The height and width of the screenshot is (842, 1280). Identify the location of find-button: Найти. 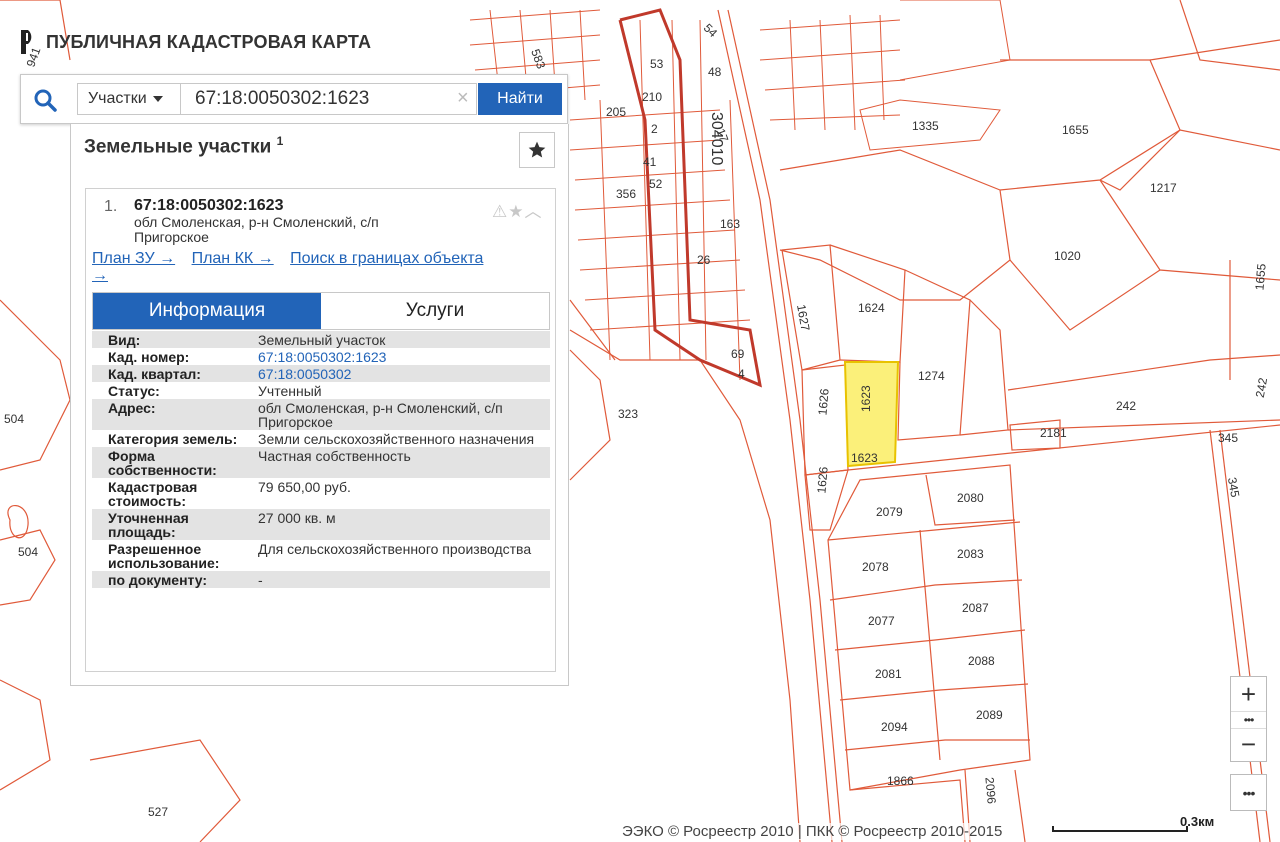
(520, 99).